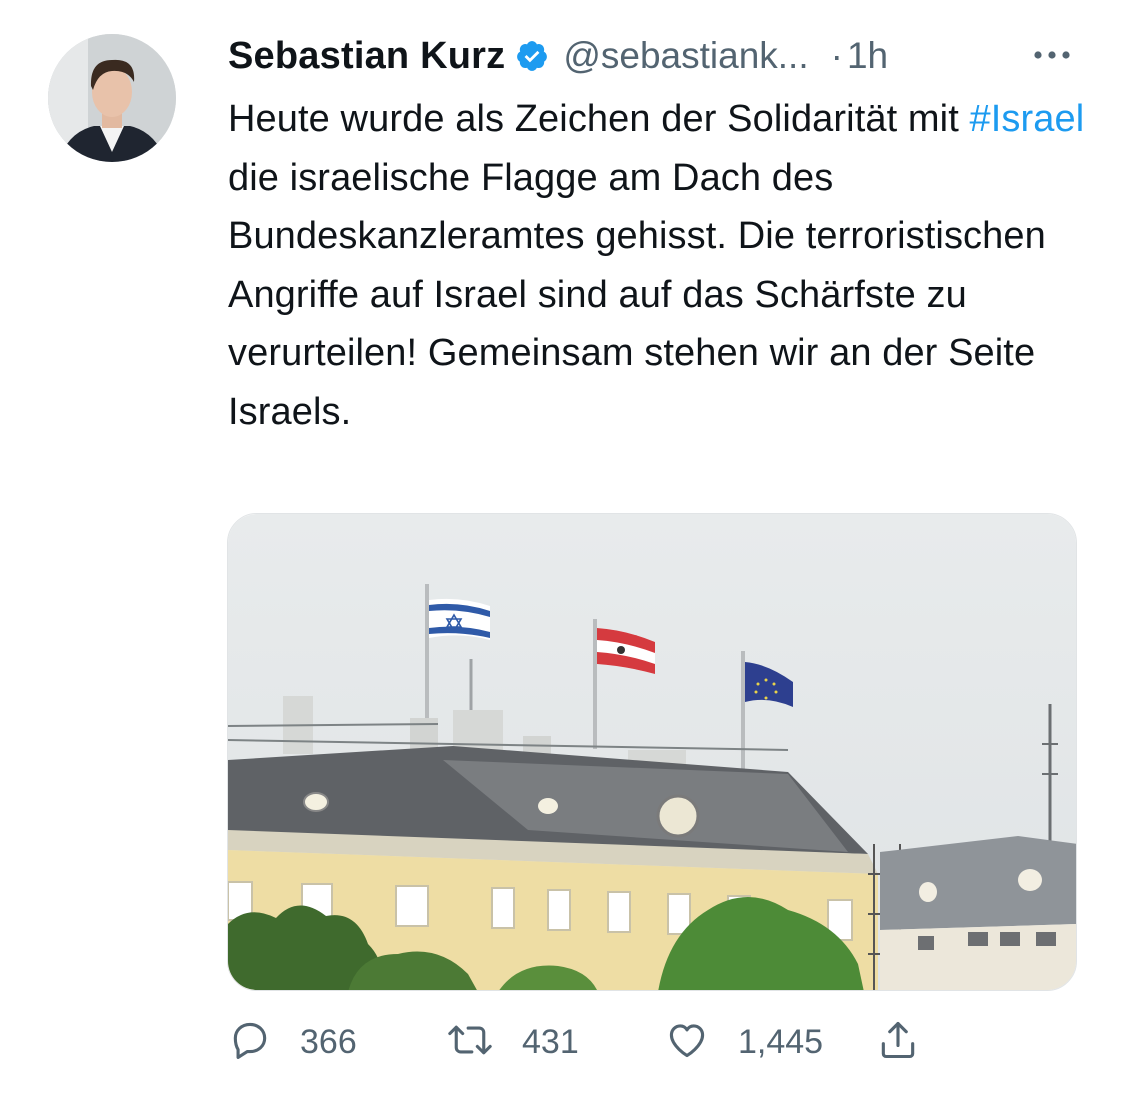 Image resolution: width=1125 pixels, height=1096 pixels. I want to click on retweet-icon, so click(470, 1042).